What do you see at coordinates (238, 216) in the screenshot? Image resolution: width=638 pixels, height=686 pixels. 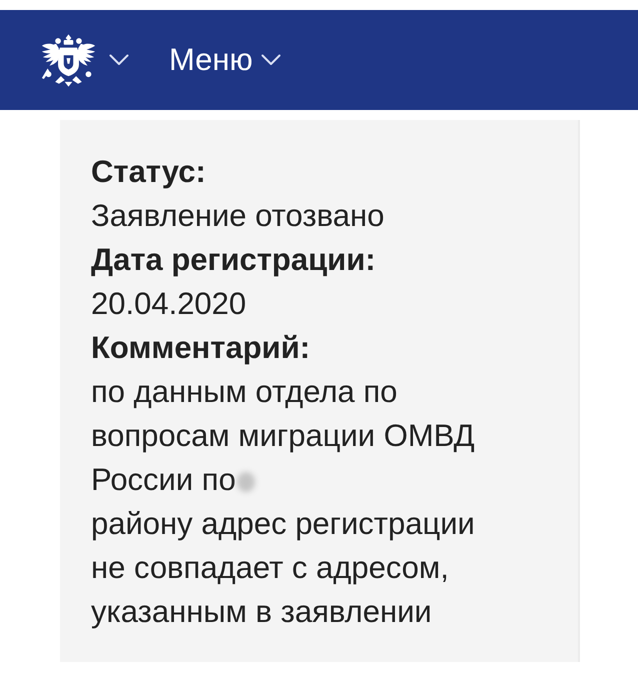 I see `field-value: Заявление отозвано` at bounding box center [238, 216].